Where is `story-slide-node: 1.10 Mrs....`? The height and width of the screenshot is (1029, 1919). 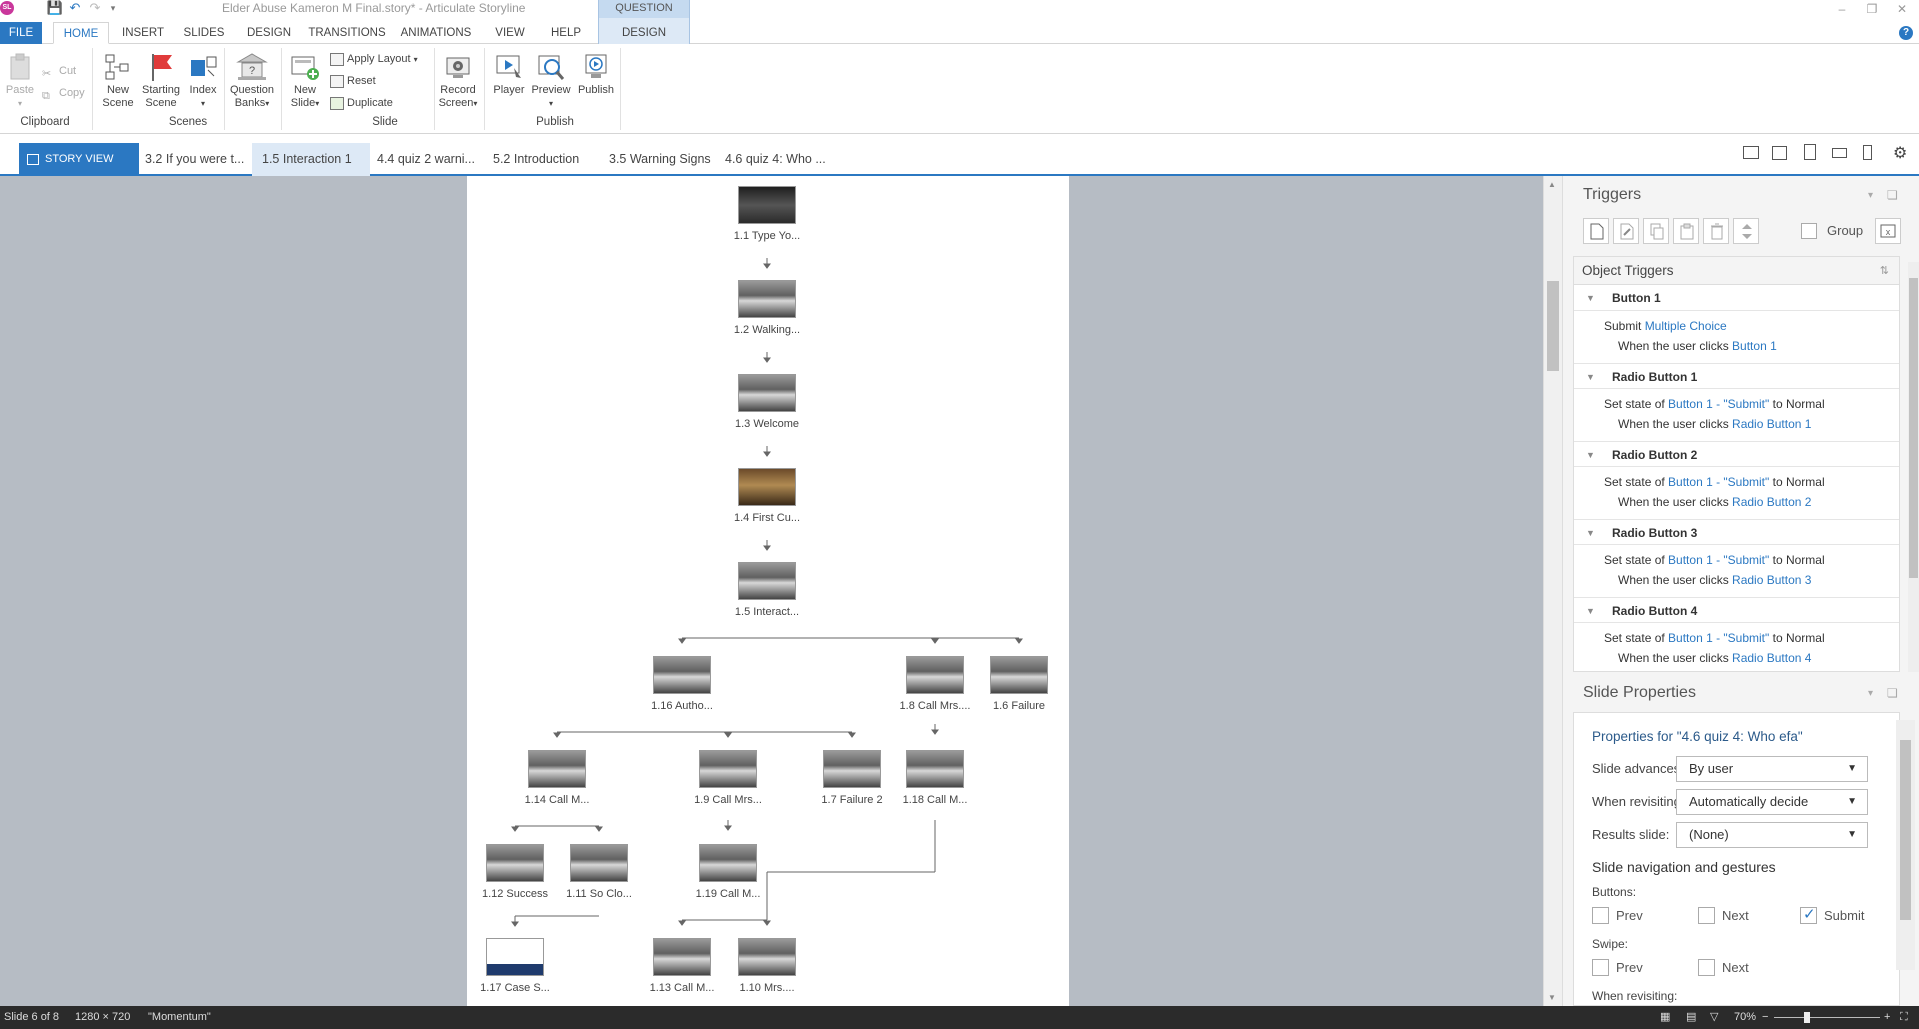
story-slide-node: 1.10 Mrs.... is located at coordinates (767, 966).